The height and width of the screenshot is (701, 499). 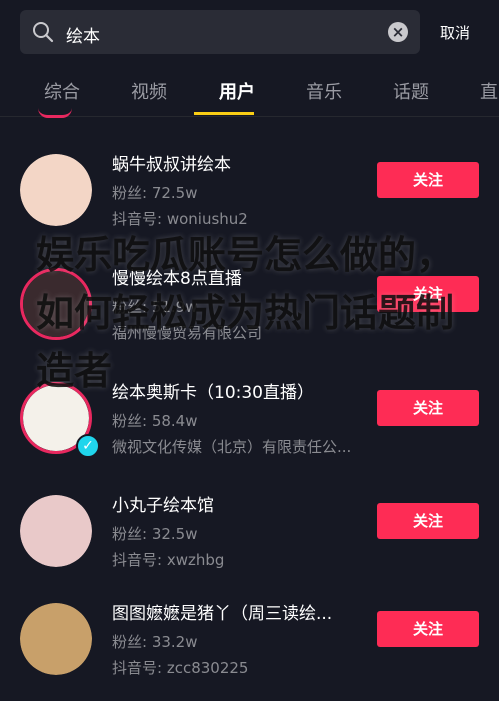 I want to click on previous-avatar-edge, so click(x=55, y=113).